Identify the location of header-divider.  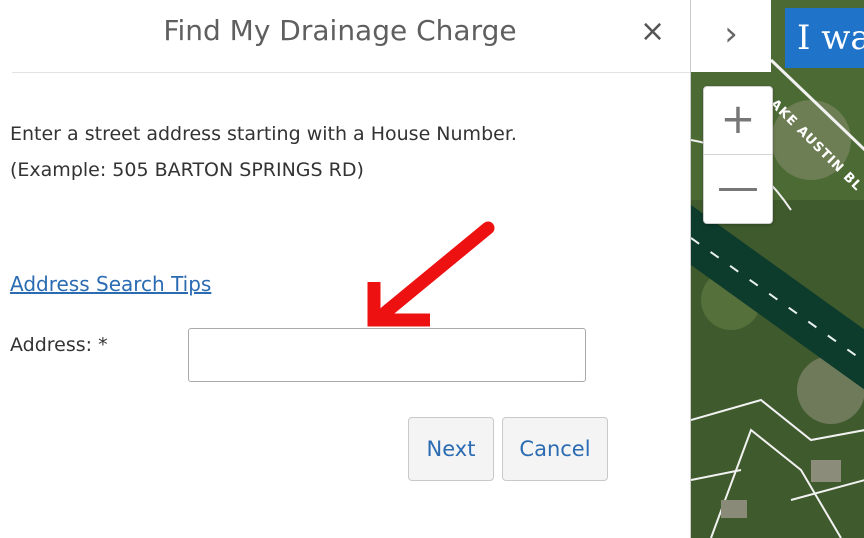
(351, 72).